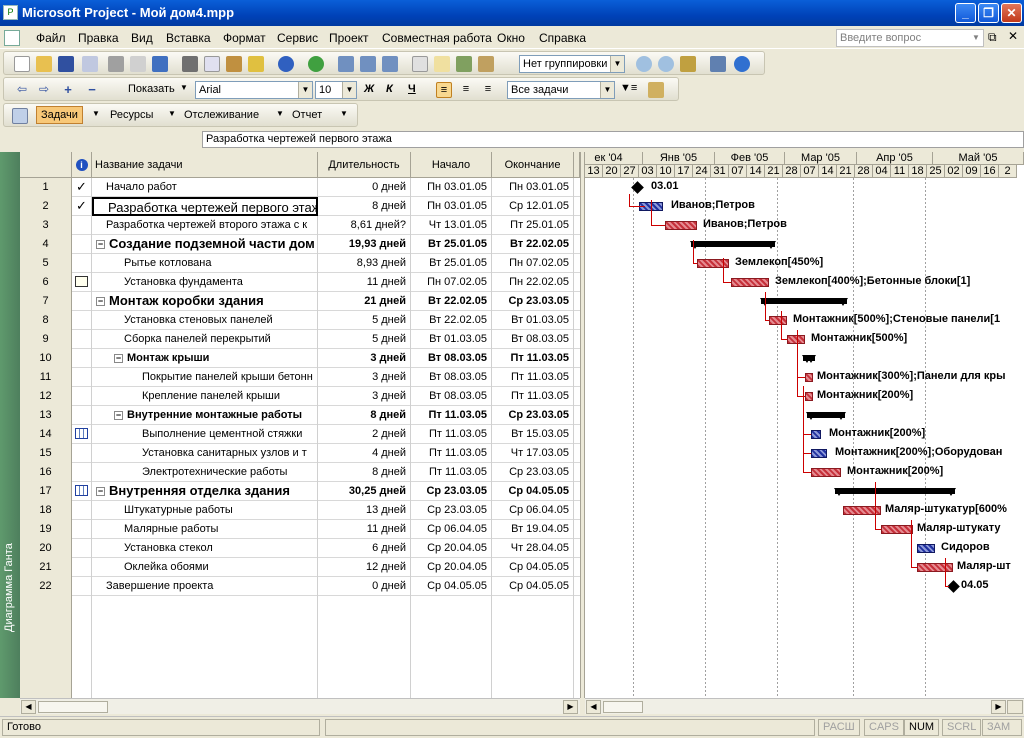 This screenshot has height=738, width=1024. Describe the element at coordinates (990, 171) in the screenshot. I see `timescale-day: 16` at that location.